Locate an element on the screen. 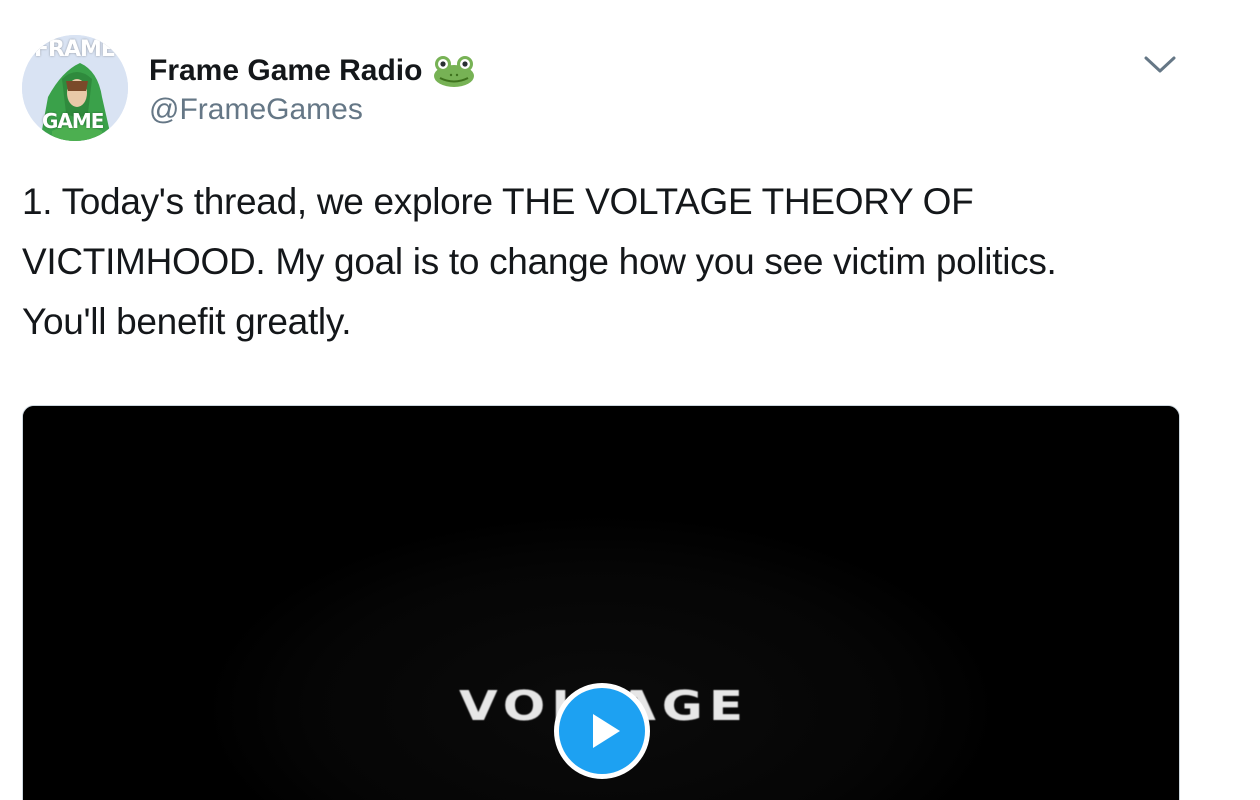 Image resolution: width=1260 pixels, height=800 pixels. tweet-header: FRAME GAME Frame Game Radio @FrameGames is located at coordinates (249, 88).